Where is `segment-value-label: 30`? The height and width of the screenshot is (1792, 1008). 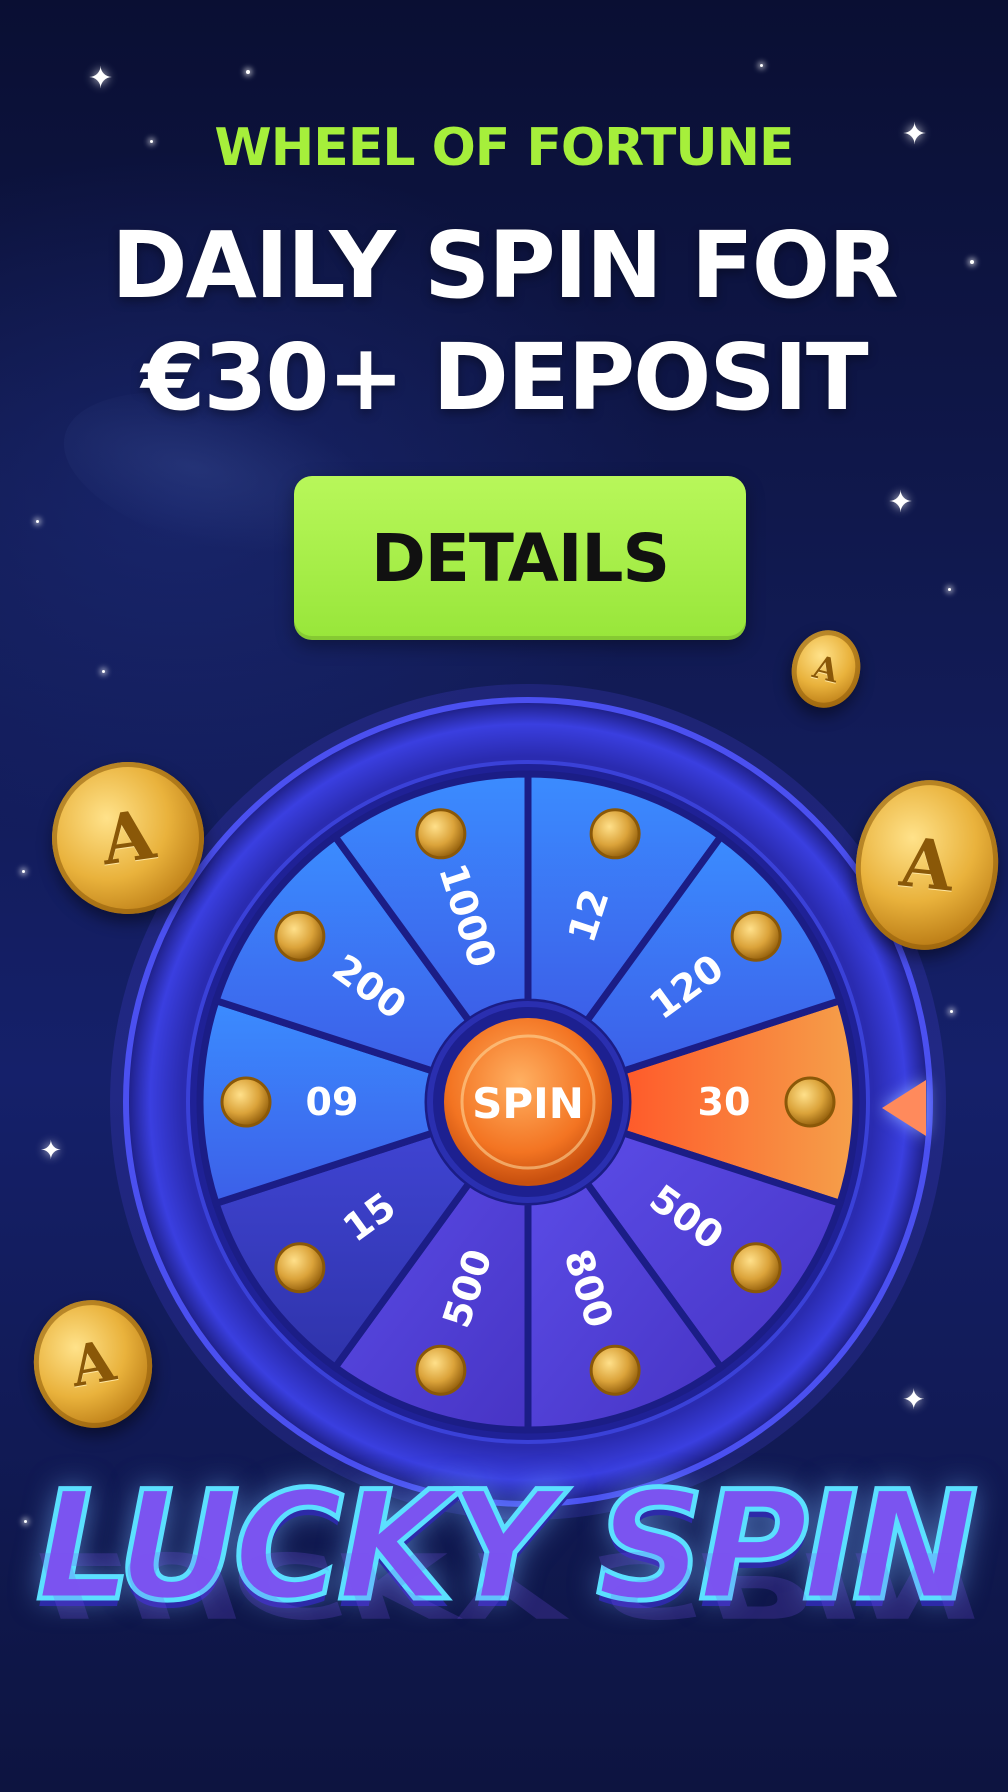
segment-value-label: 30 is located at coordinates (724, 1102).